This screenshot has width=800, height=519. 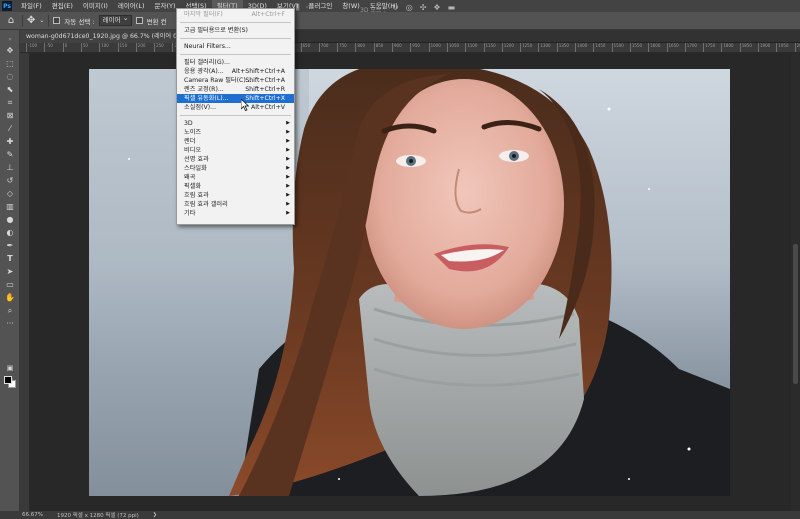 I want to click on type-tool-icon: T, so click(x=10, y=258).